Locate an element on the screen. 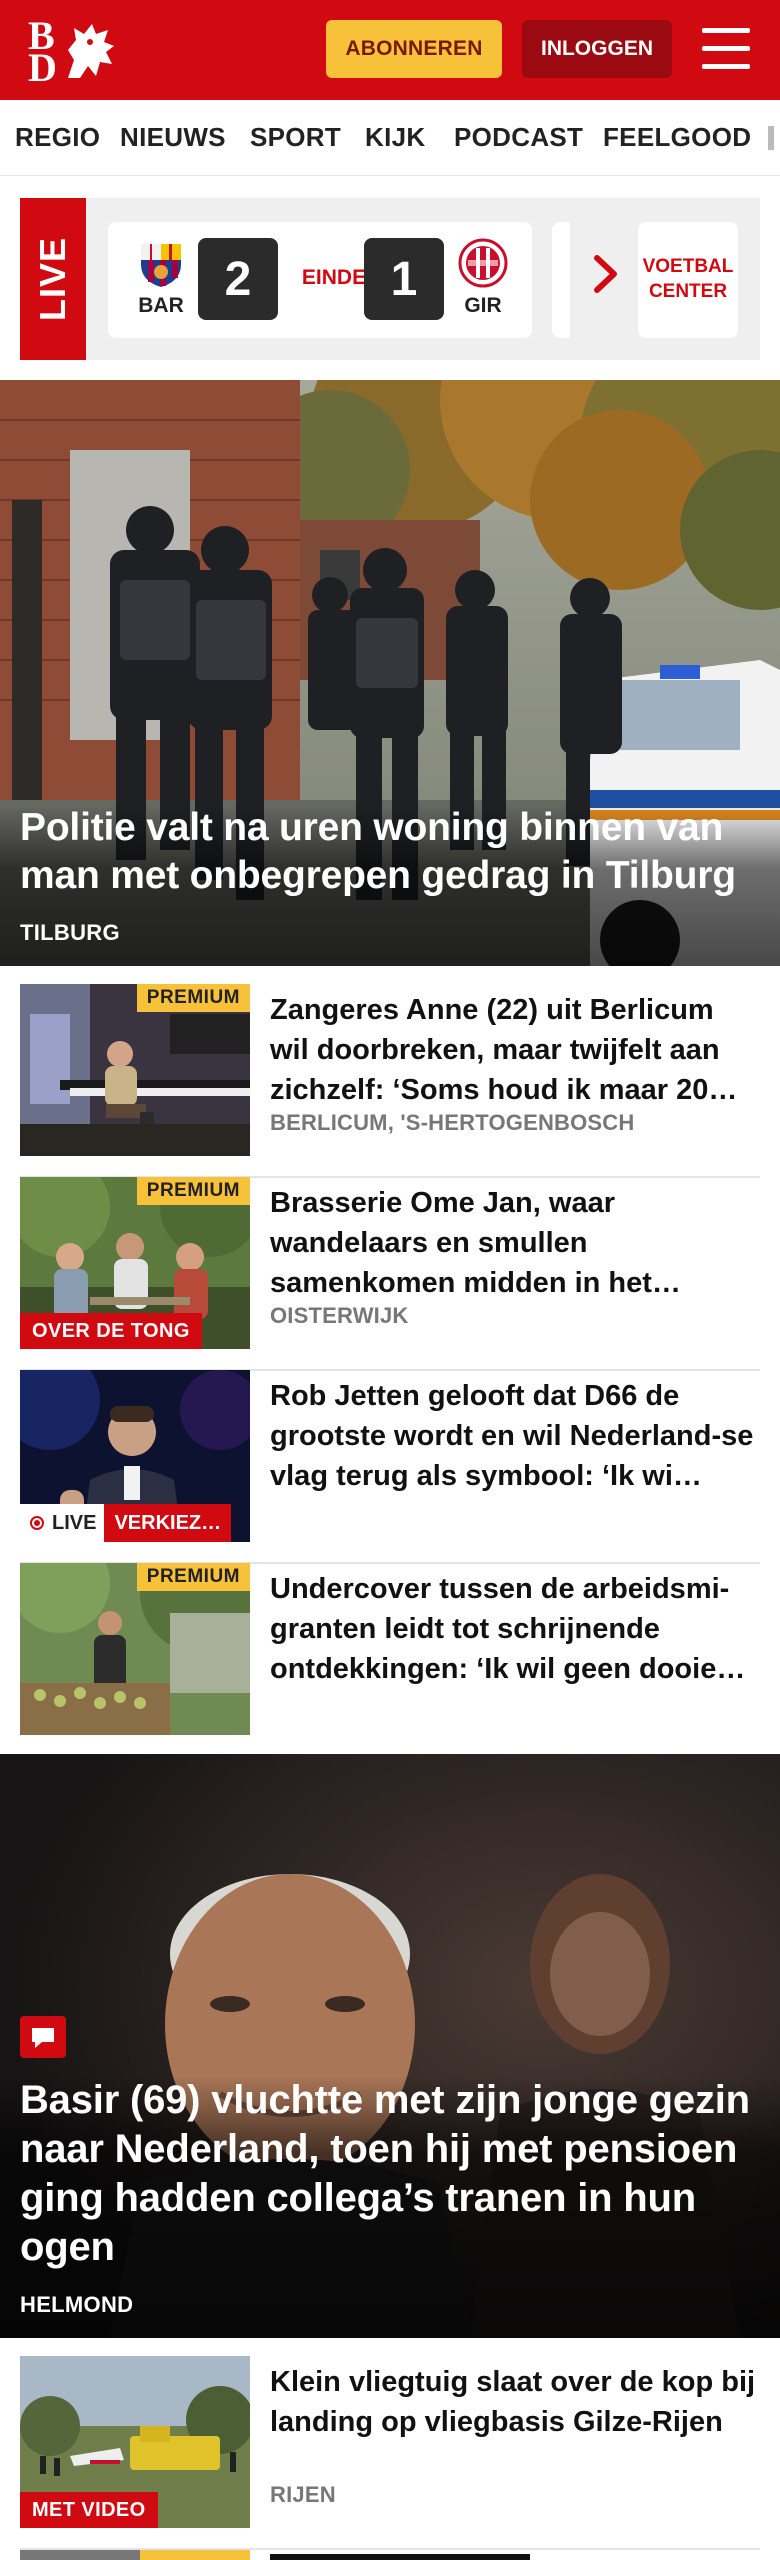 This screenshot has height=2560, width=780. voetbal-center-line1: VOETBAL is located at coordinates (688, 267).